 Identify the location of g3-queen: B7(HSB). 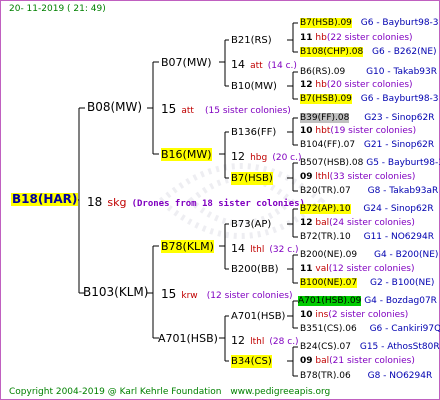
(252, 178).